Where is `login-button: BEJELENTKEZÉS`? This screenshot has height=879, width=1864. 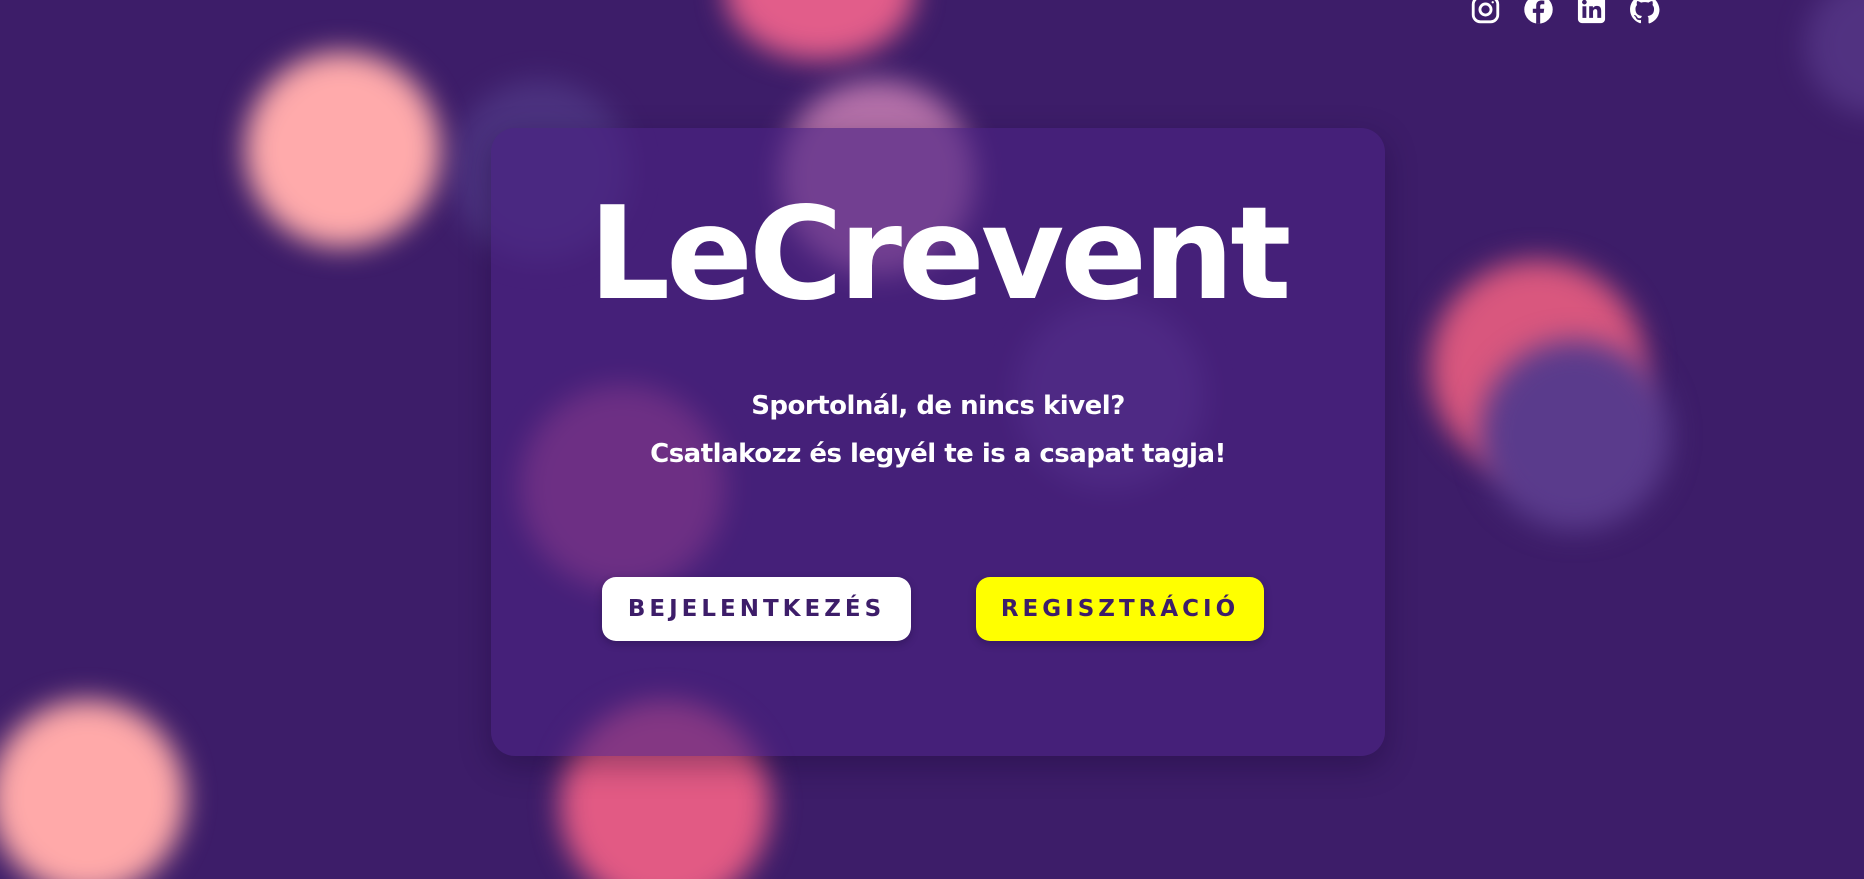
login-button: BEJELENTKEZÉS is located at coordinates (756, 609).